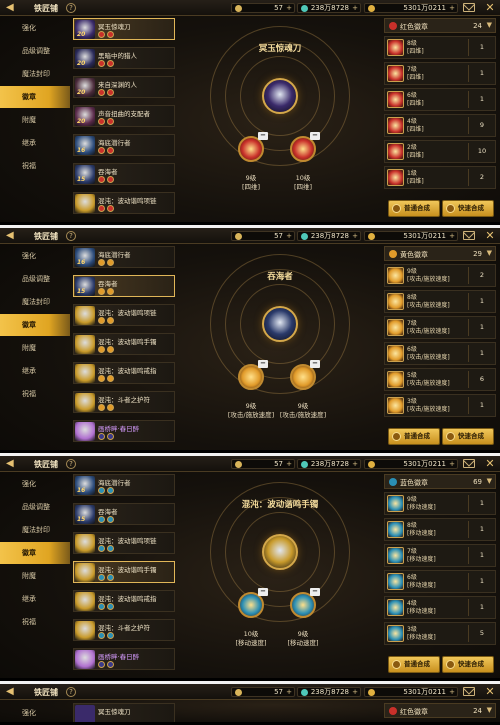 This screenshot has width=500, height=725. I want to click on badge-row: 3级 [攻击/施放速度] 1, so click(440, 405).